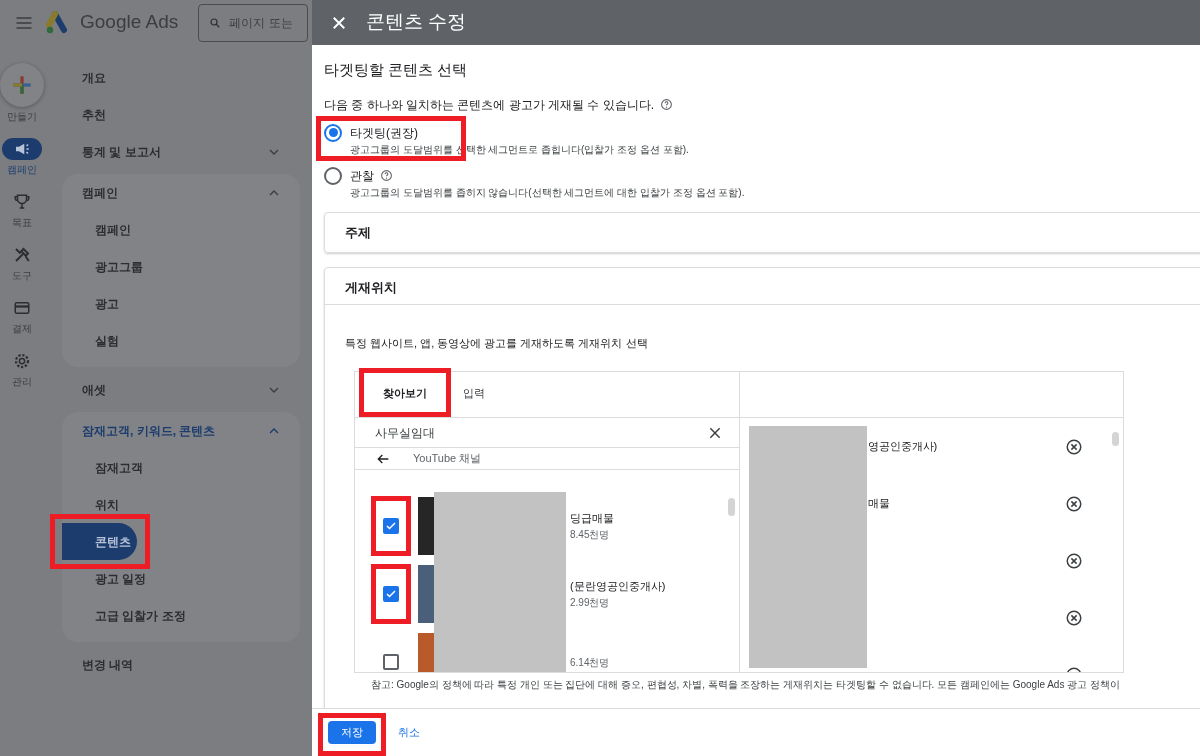  Describe the element at coordinates (181, 467) in the screenshot. I see `nav-subitem: 잠재고객` at that location.